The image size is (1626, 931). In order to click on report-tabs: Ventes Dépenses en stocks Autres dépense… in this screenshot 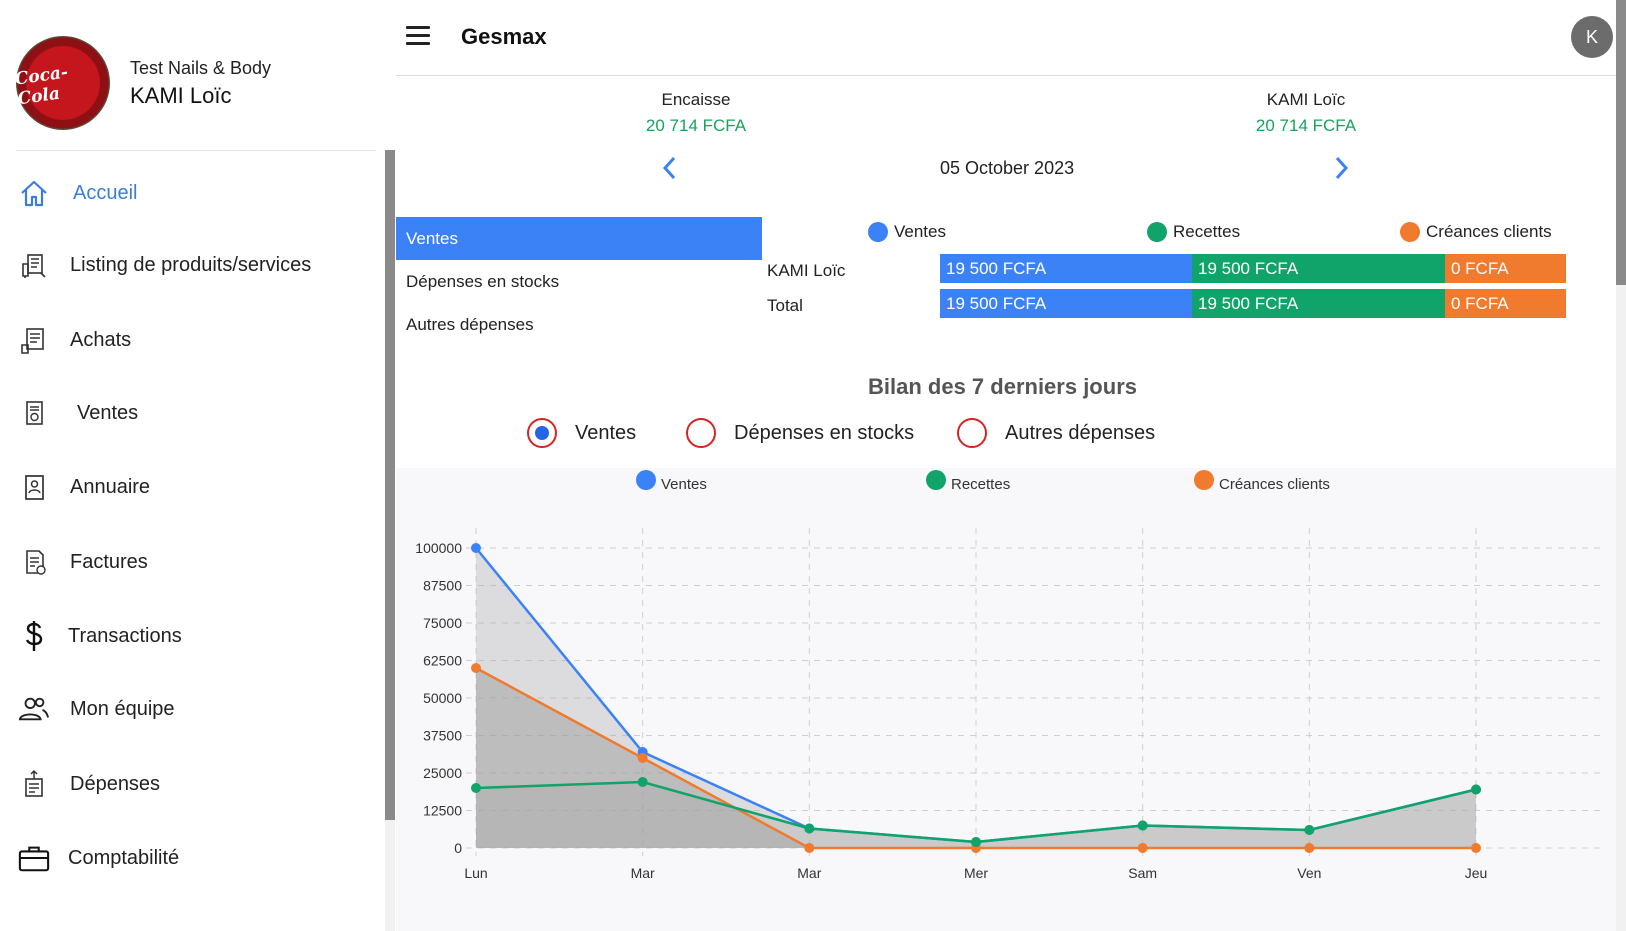, I will do `click(579, 281)`.